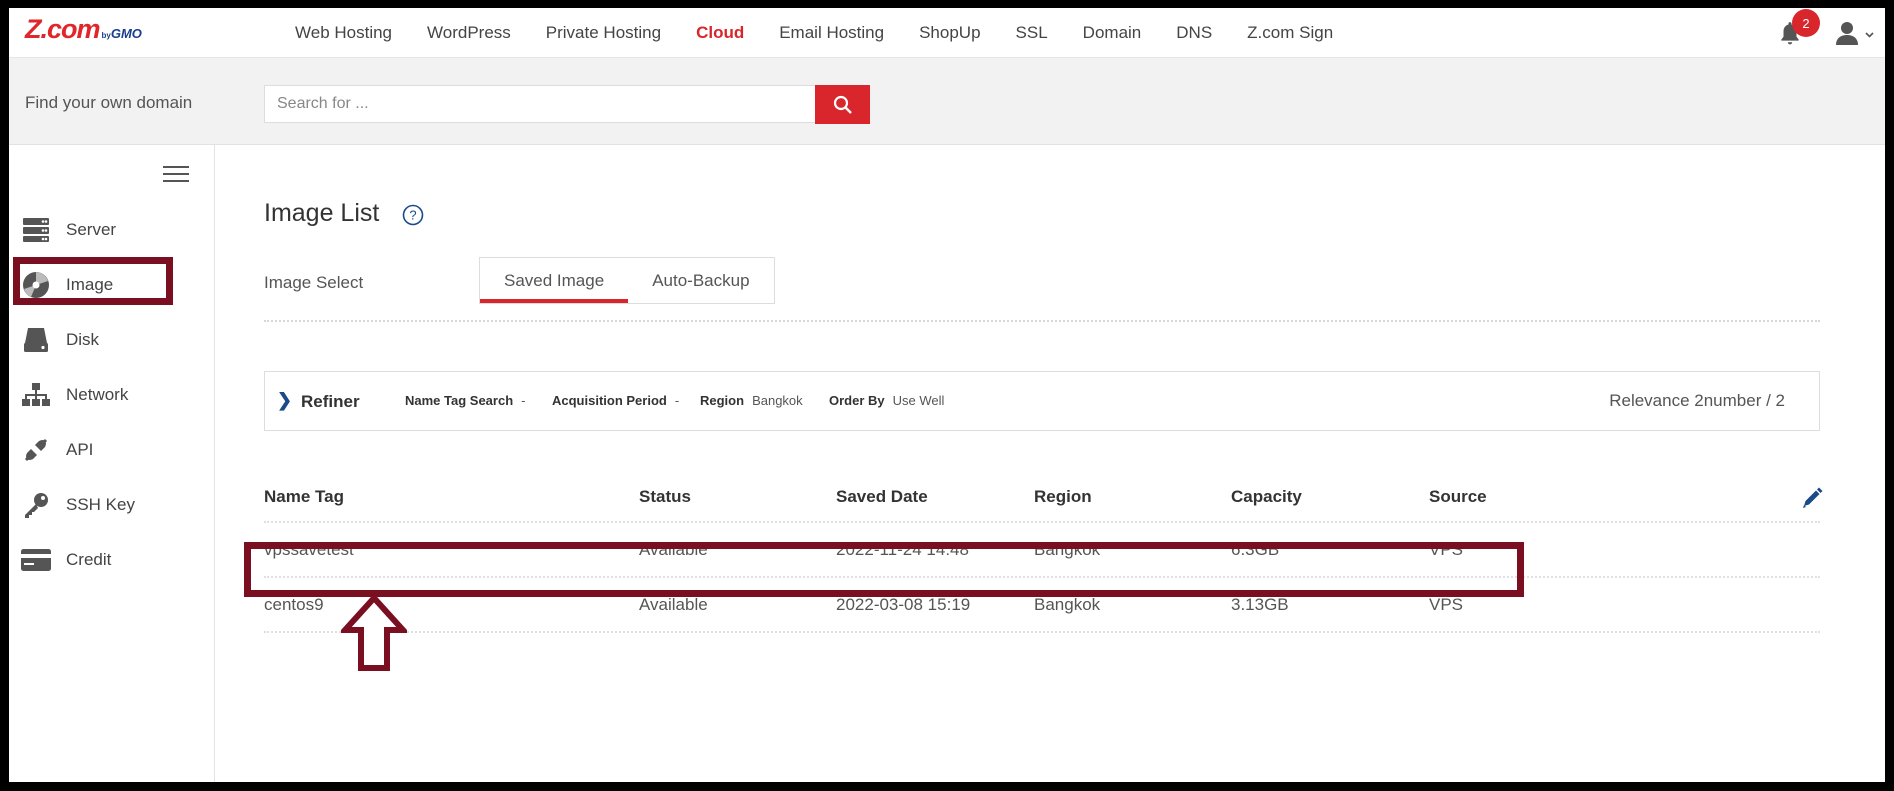  What do you see at coordinates (36, 450) in the screenshot?
I see `api-icon` at bounding box center [36, 450].